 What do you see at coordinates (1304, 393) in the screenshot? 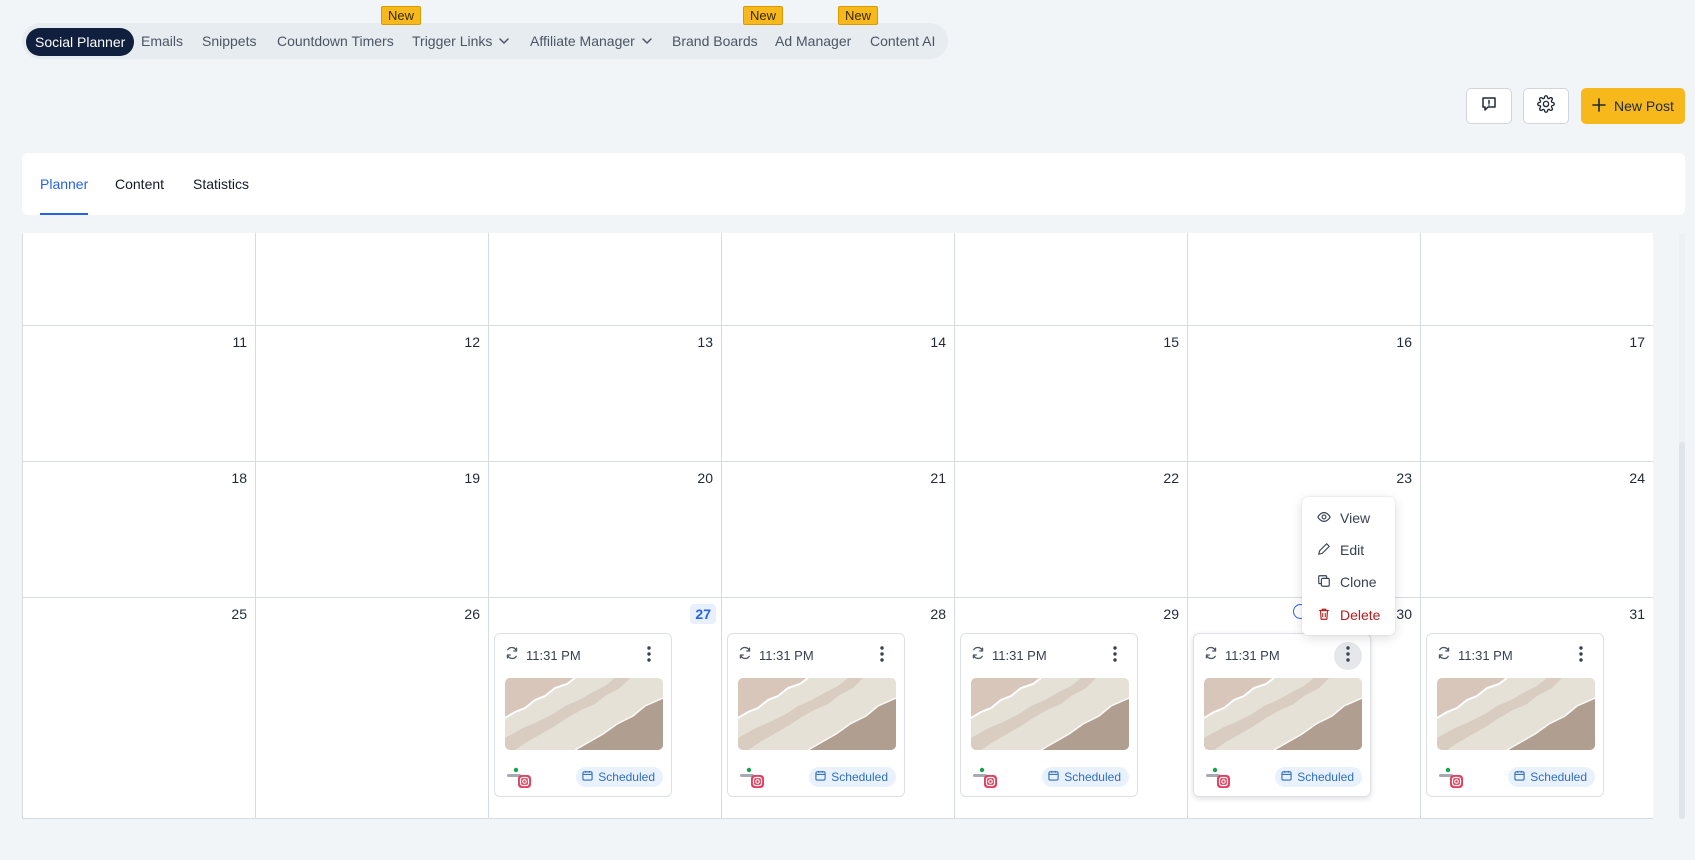
I see `calendar-day-cell: 16` at bounding box center [1304, 393].